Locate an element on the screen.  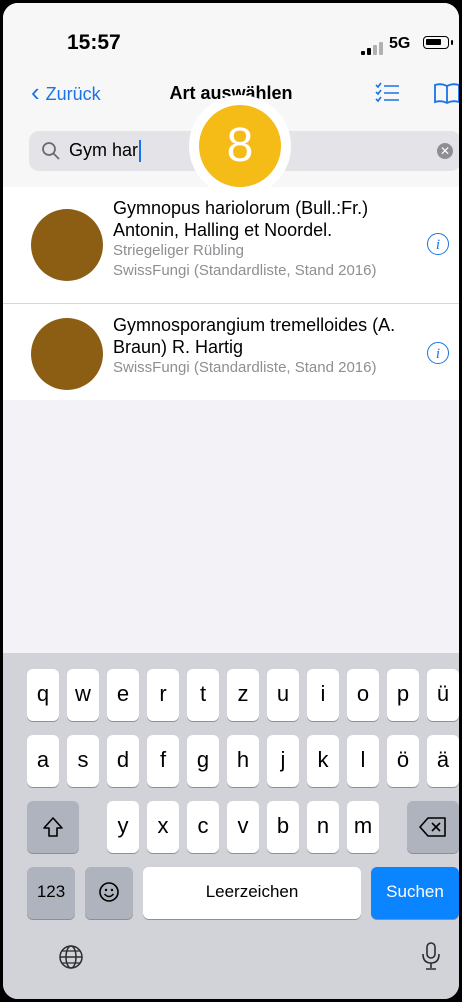
microphone-icon is located at coordinates (431, 956).